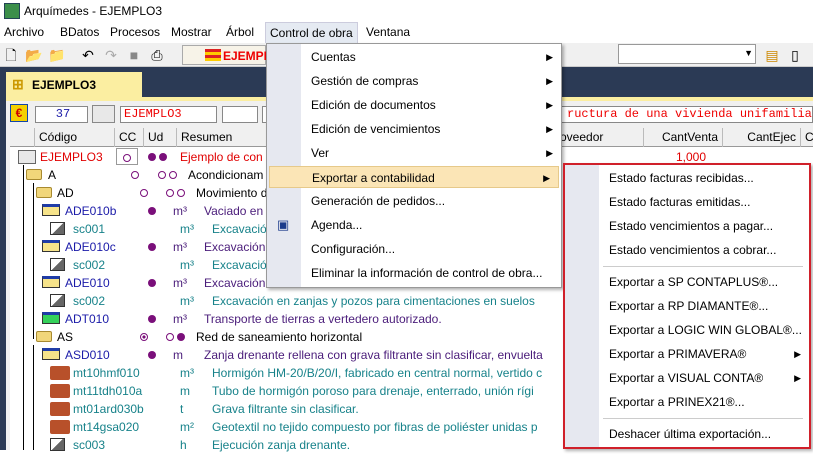 The width and height of the screenshot is (813, 454). Describe the element at coordinates (74, 85) in the screenshot. I see `document-tab: ⊞ EJEMPLO3` at that location.